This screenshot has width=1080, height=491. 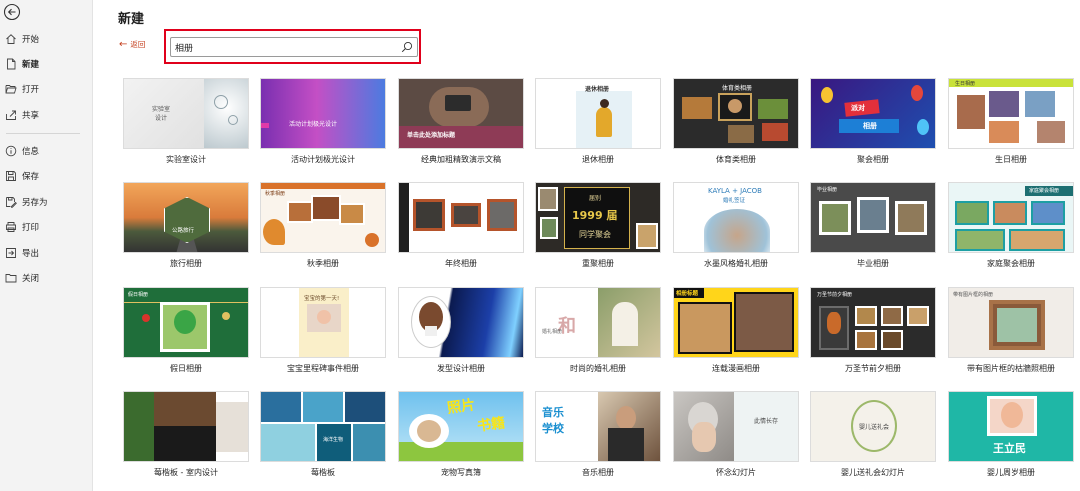 What do you see at coordinates (835, 295) in the screenshot?
I see `thumb-text: 万圣节前夕相册` at bounding box center [835, 295].